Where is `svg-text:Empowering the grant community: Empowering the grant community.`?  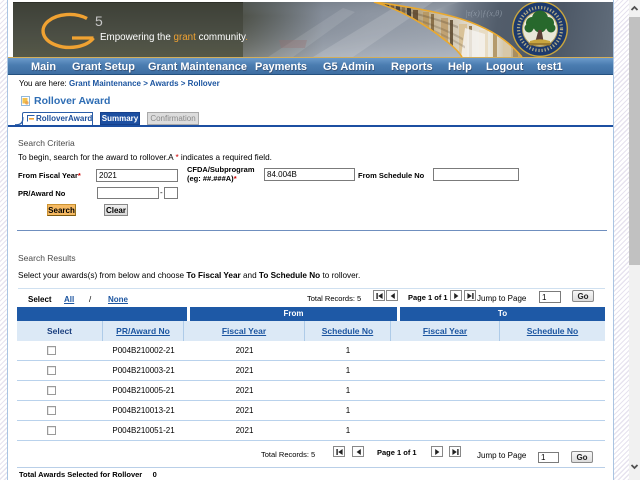
svg-text:Empowering the grant community: Empowering the grant community. is located at coordinates (174, 37).